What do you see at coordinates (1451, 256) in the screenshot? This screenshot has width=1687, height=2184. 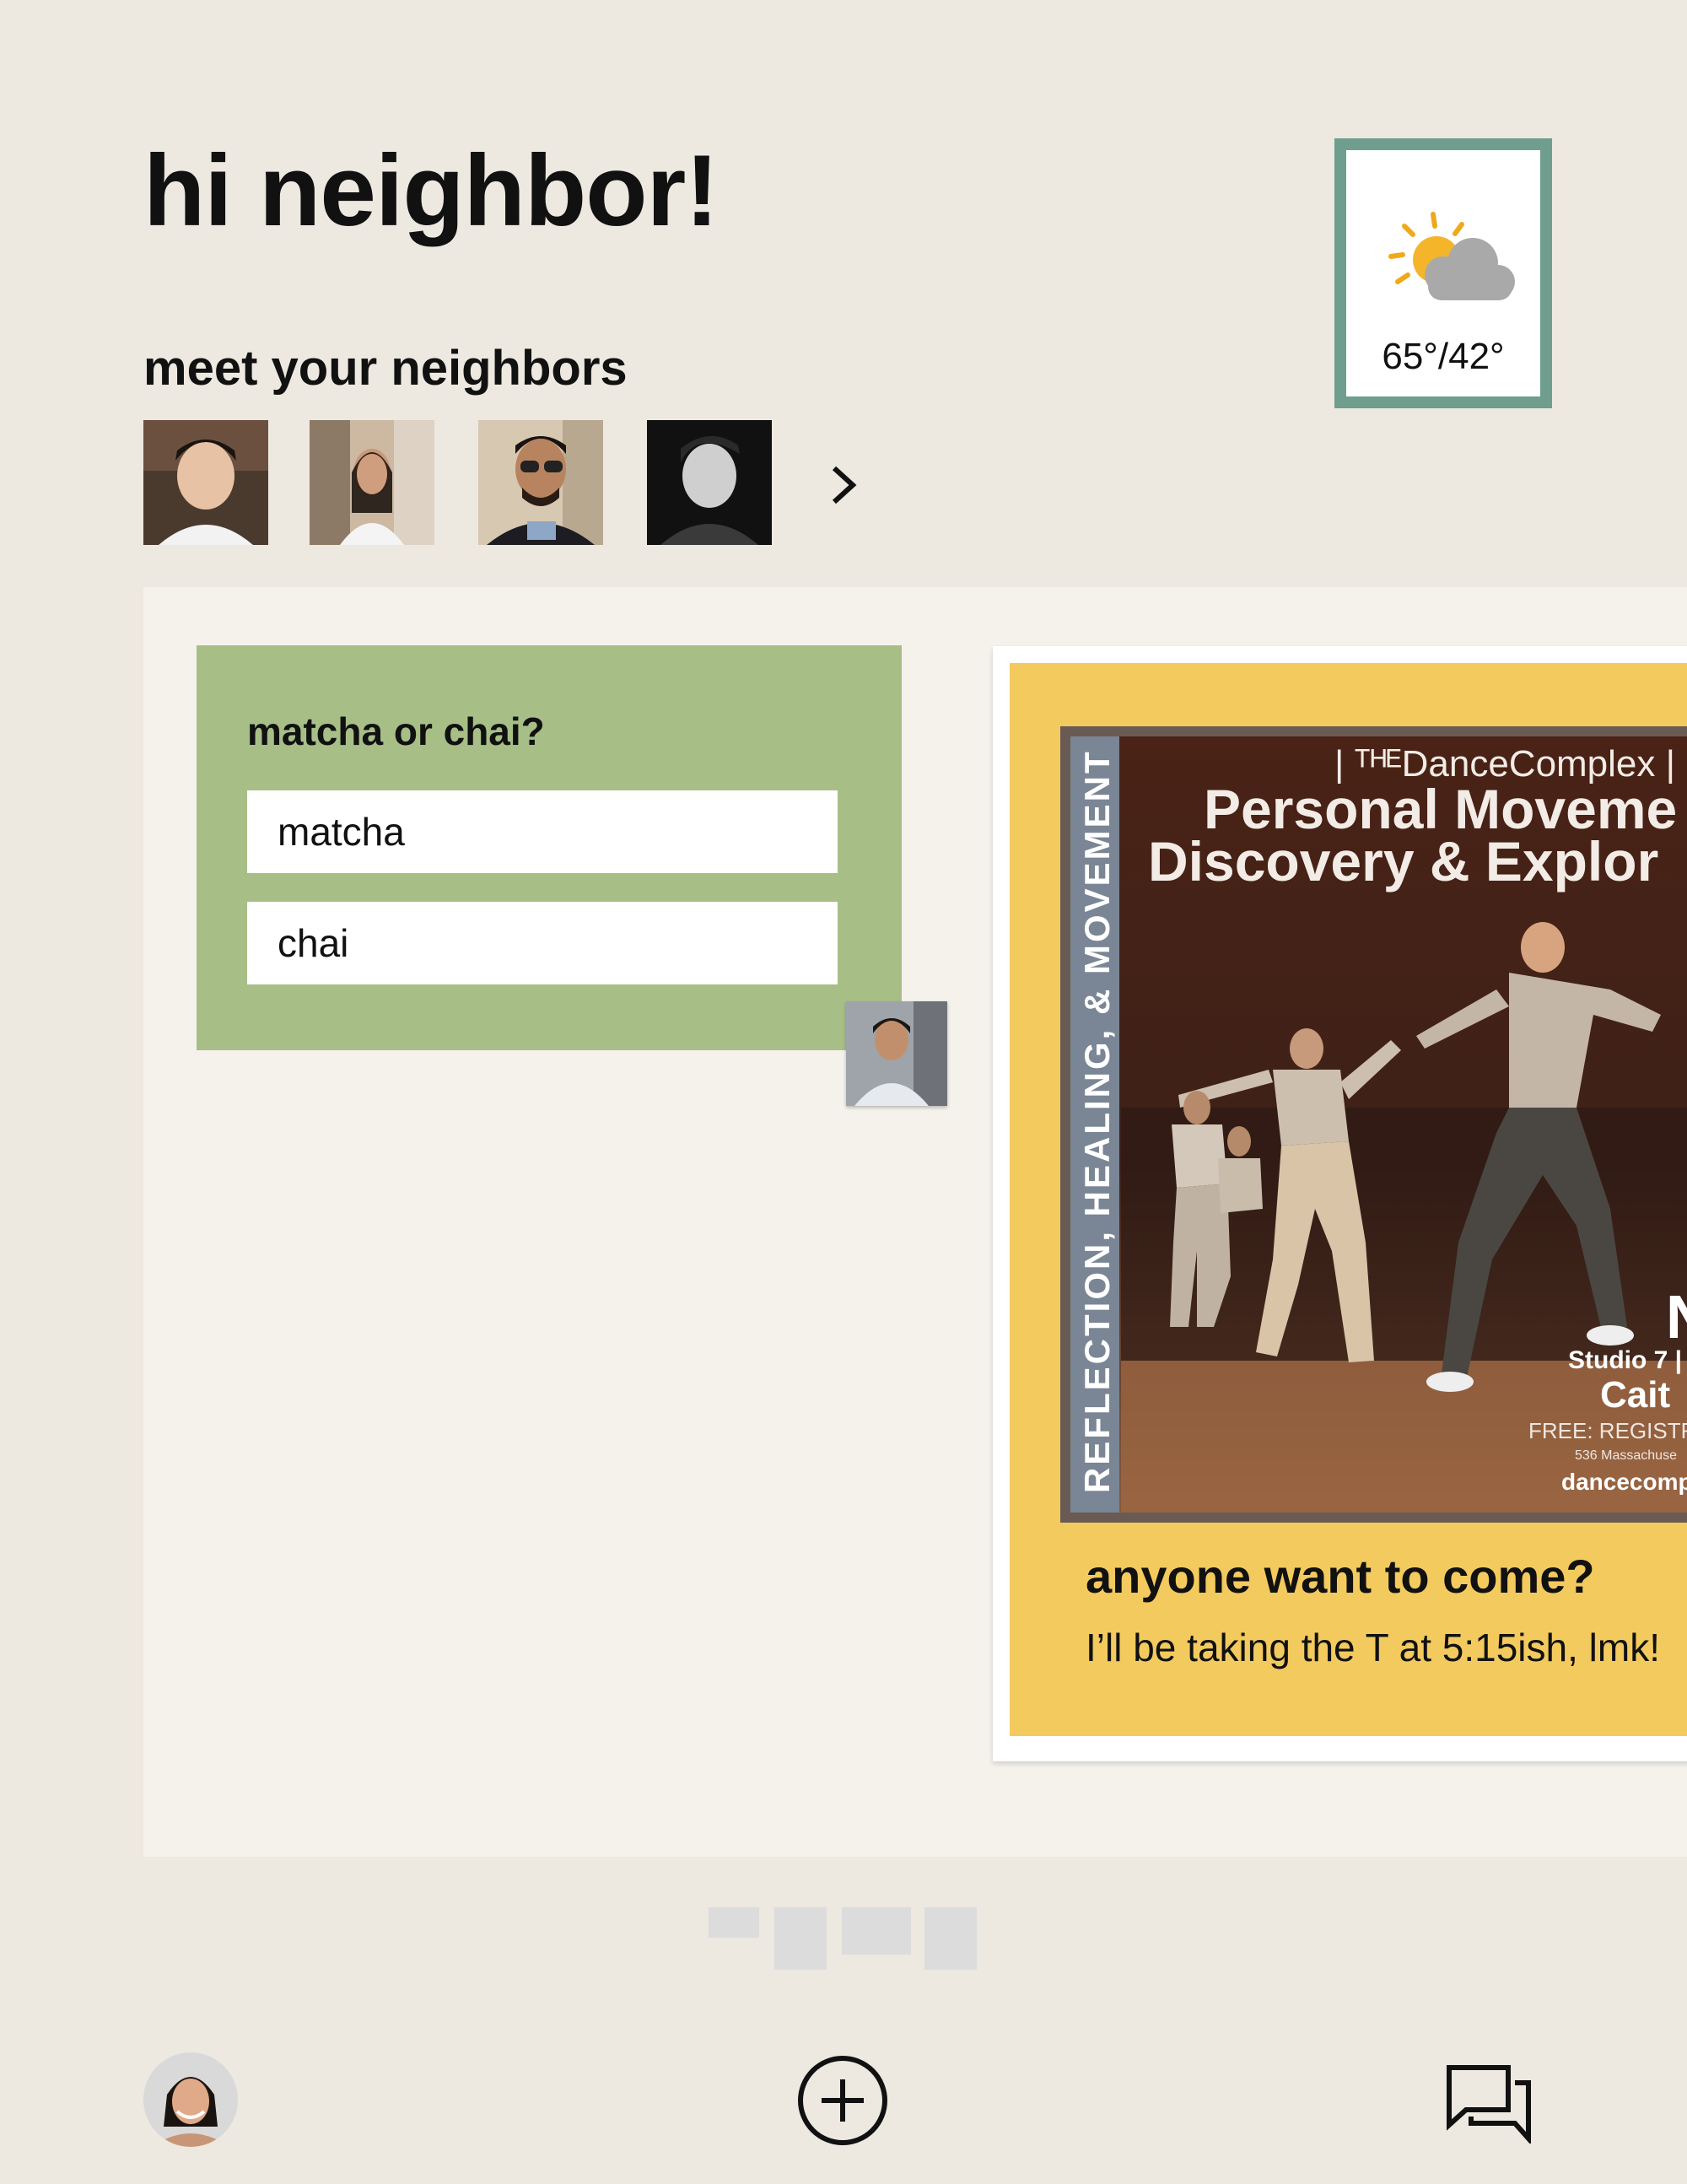 I see `partly-cloudy-icon` at bounding box center [1451, 256].